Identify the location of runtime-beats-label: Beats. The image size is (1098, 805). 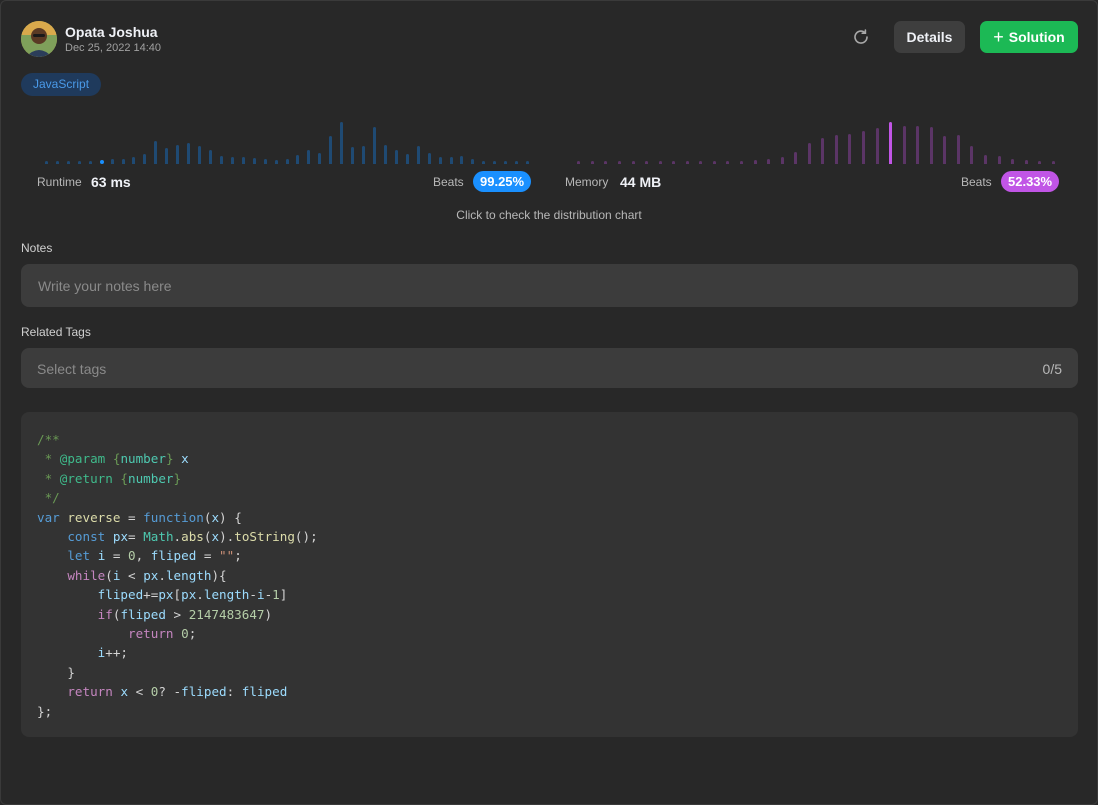
(448, 182).